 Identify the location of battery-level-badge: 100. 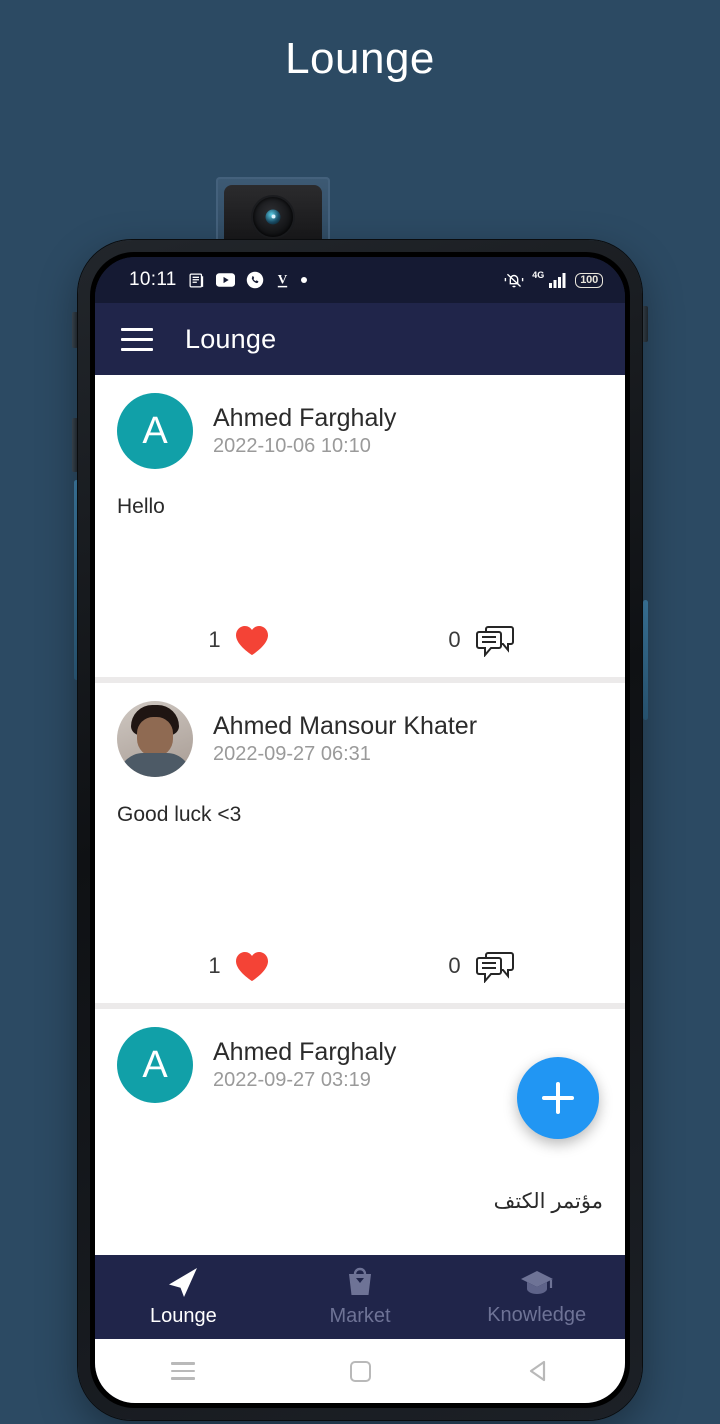
(589, 280).